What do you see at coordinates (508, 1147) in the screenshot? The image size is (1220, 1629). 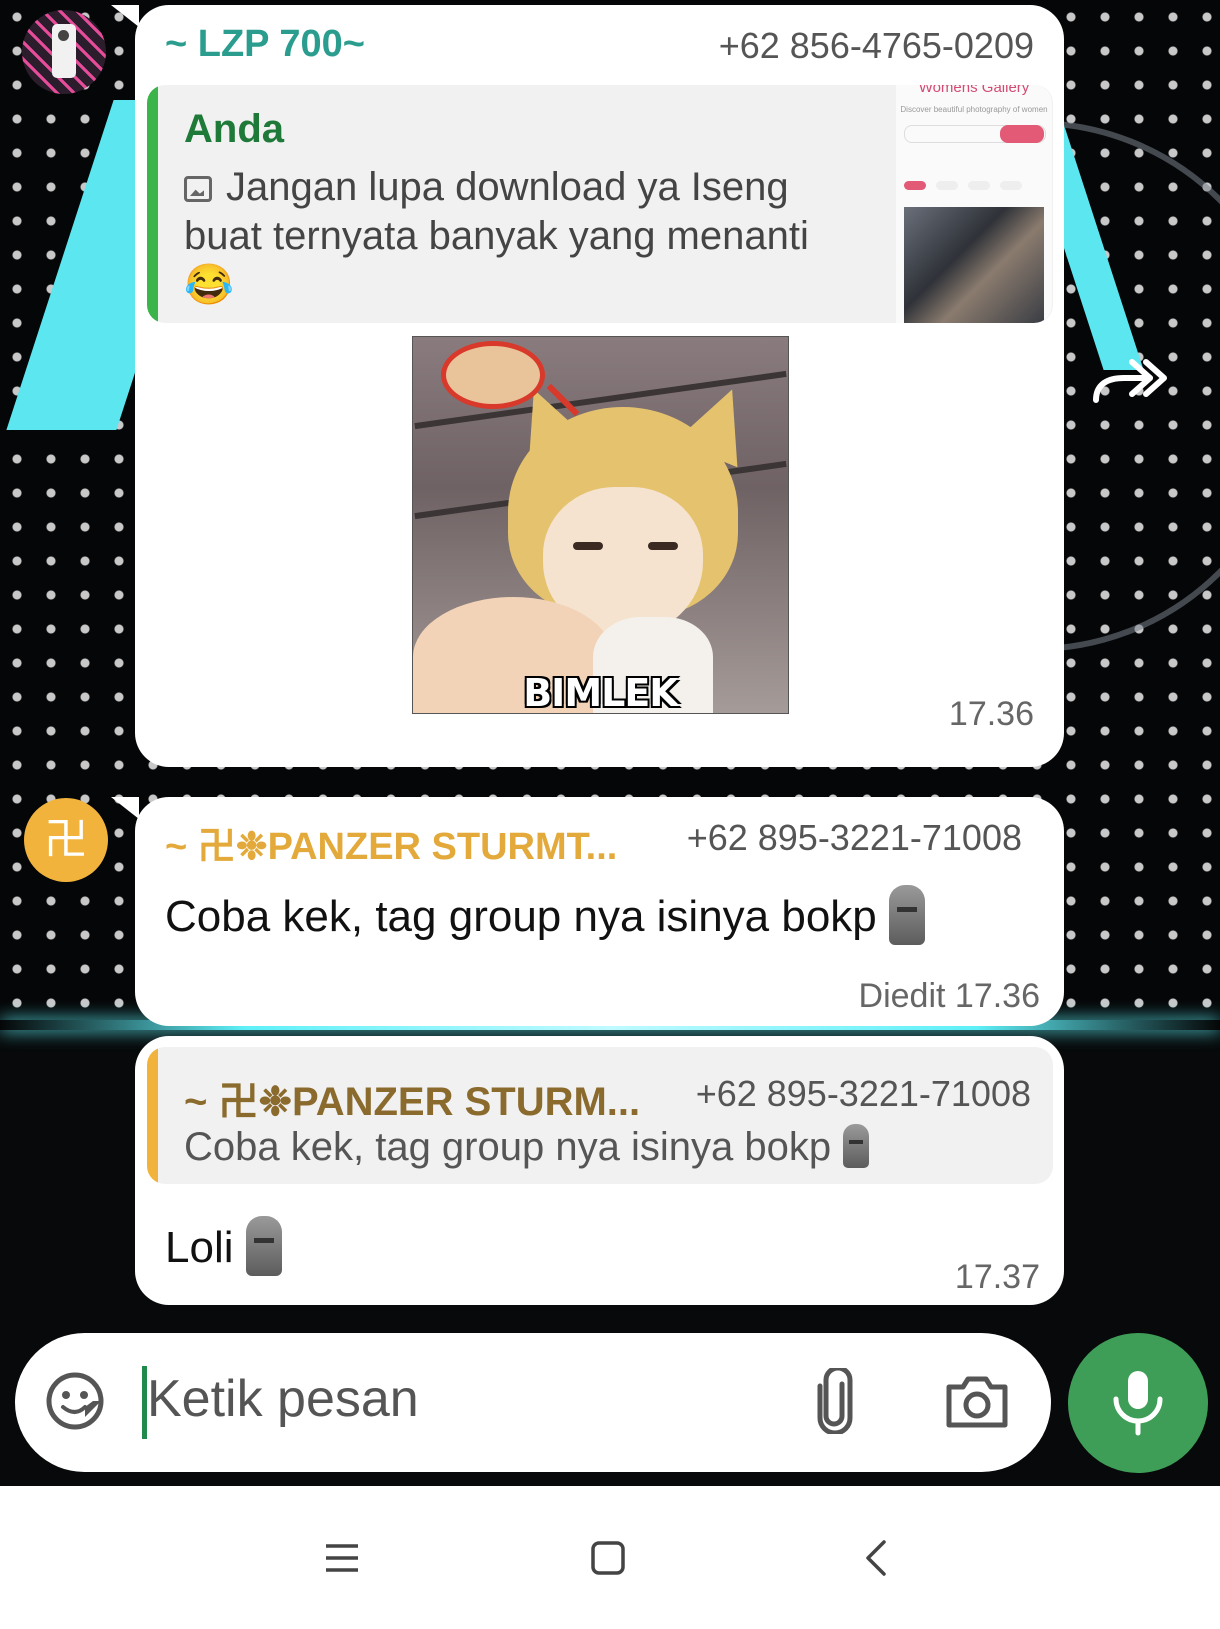 I see `quoted-text: Coba kek, tag group nya isinya bokp` at bounding box center [508, 1147].